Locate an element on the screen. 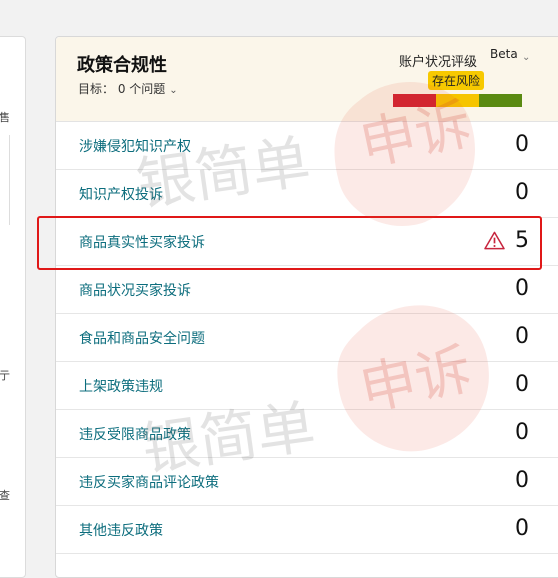  policy-row-label: 知识产权投诉 is located at coordinates (121, 194).